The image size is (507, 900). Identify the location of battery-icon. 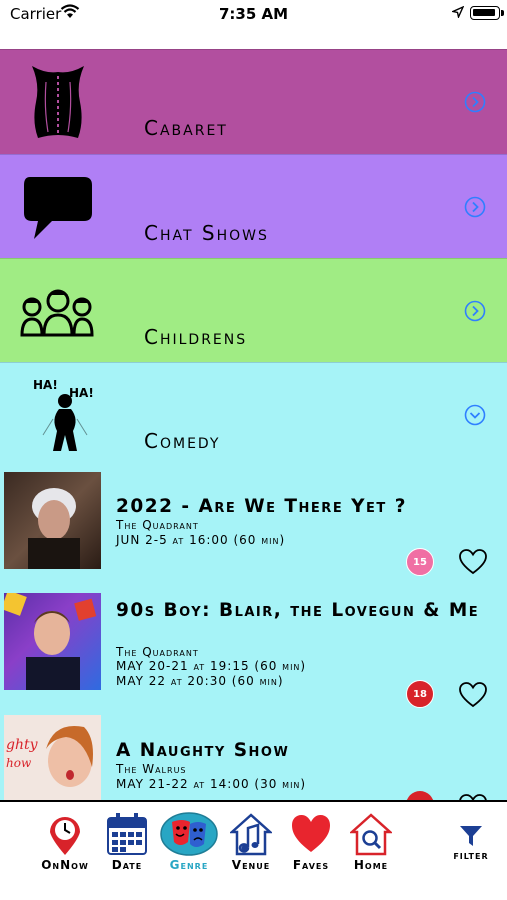
(485, 13).